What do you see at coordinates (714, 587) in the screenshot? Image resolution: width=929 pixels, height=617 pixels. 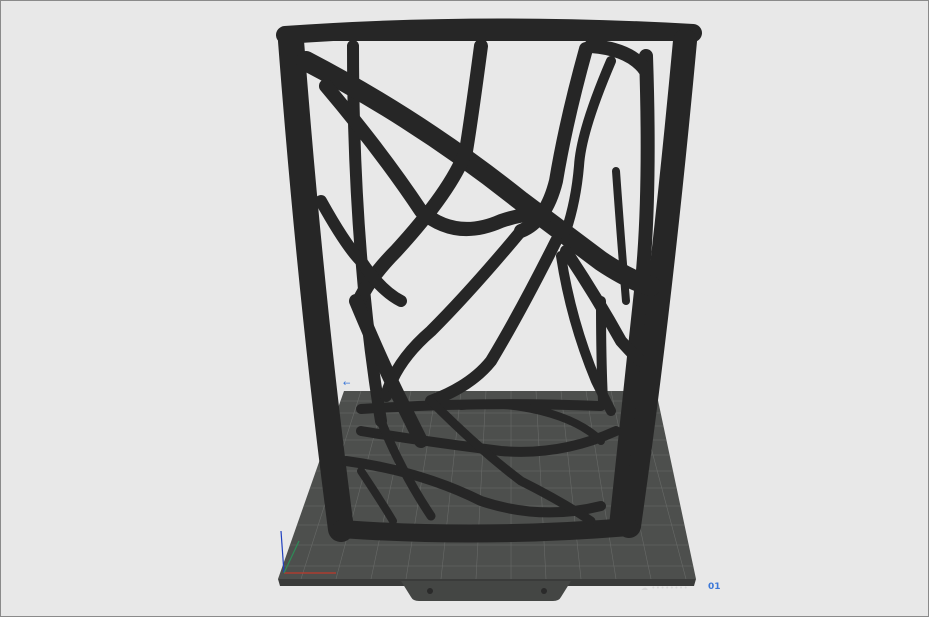 I see `plate-number: 01` at bounding box center [714, 587].